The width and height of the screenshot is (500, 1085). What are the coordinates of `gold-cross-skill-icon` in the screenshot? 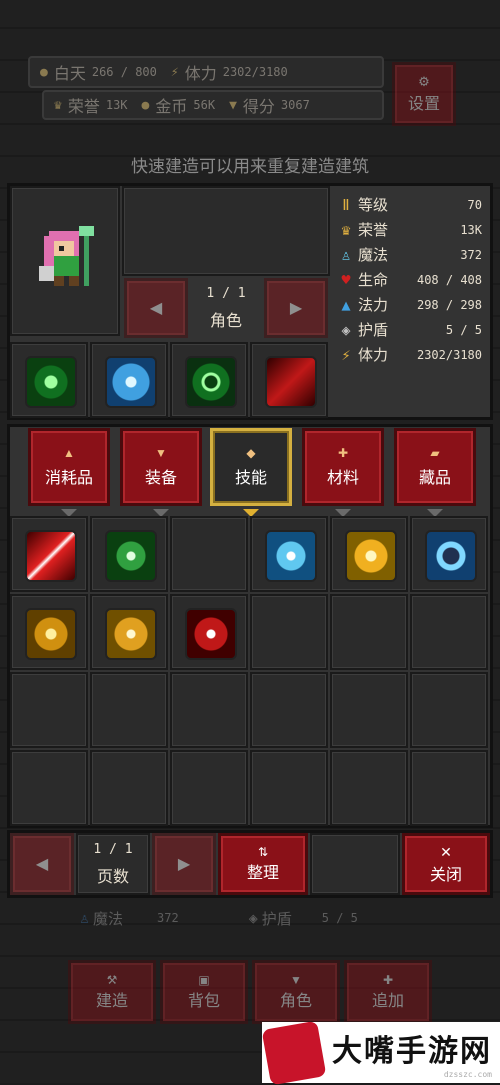 It's located at (131, 634).